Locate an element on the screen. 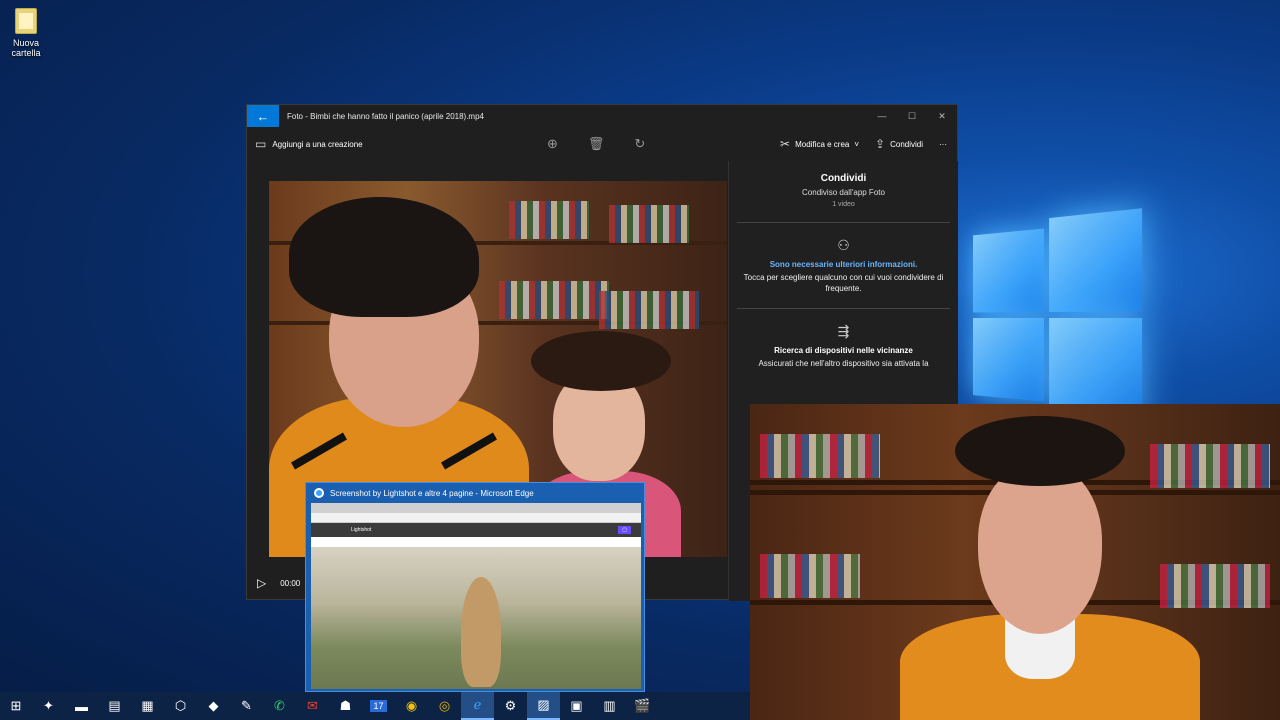 This screenshot has height=720, width=1280. media-icon: ▥ is located at coordinates (609, 705).